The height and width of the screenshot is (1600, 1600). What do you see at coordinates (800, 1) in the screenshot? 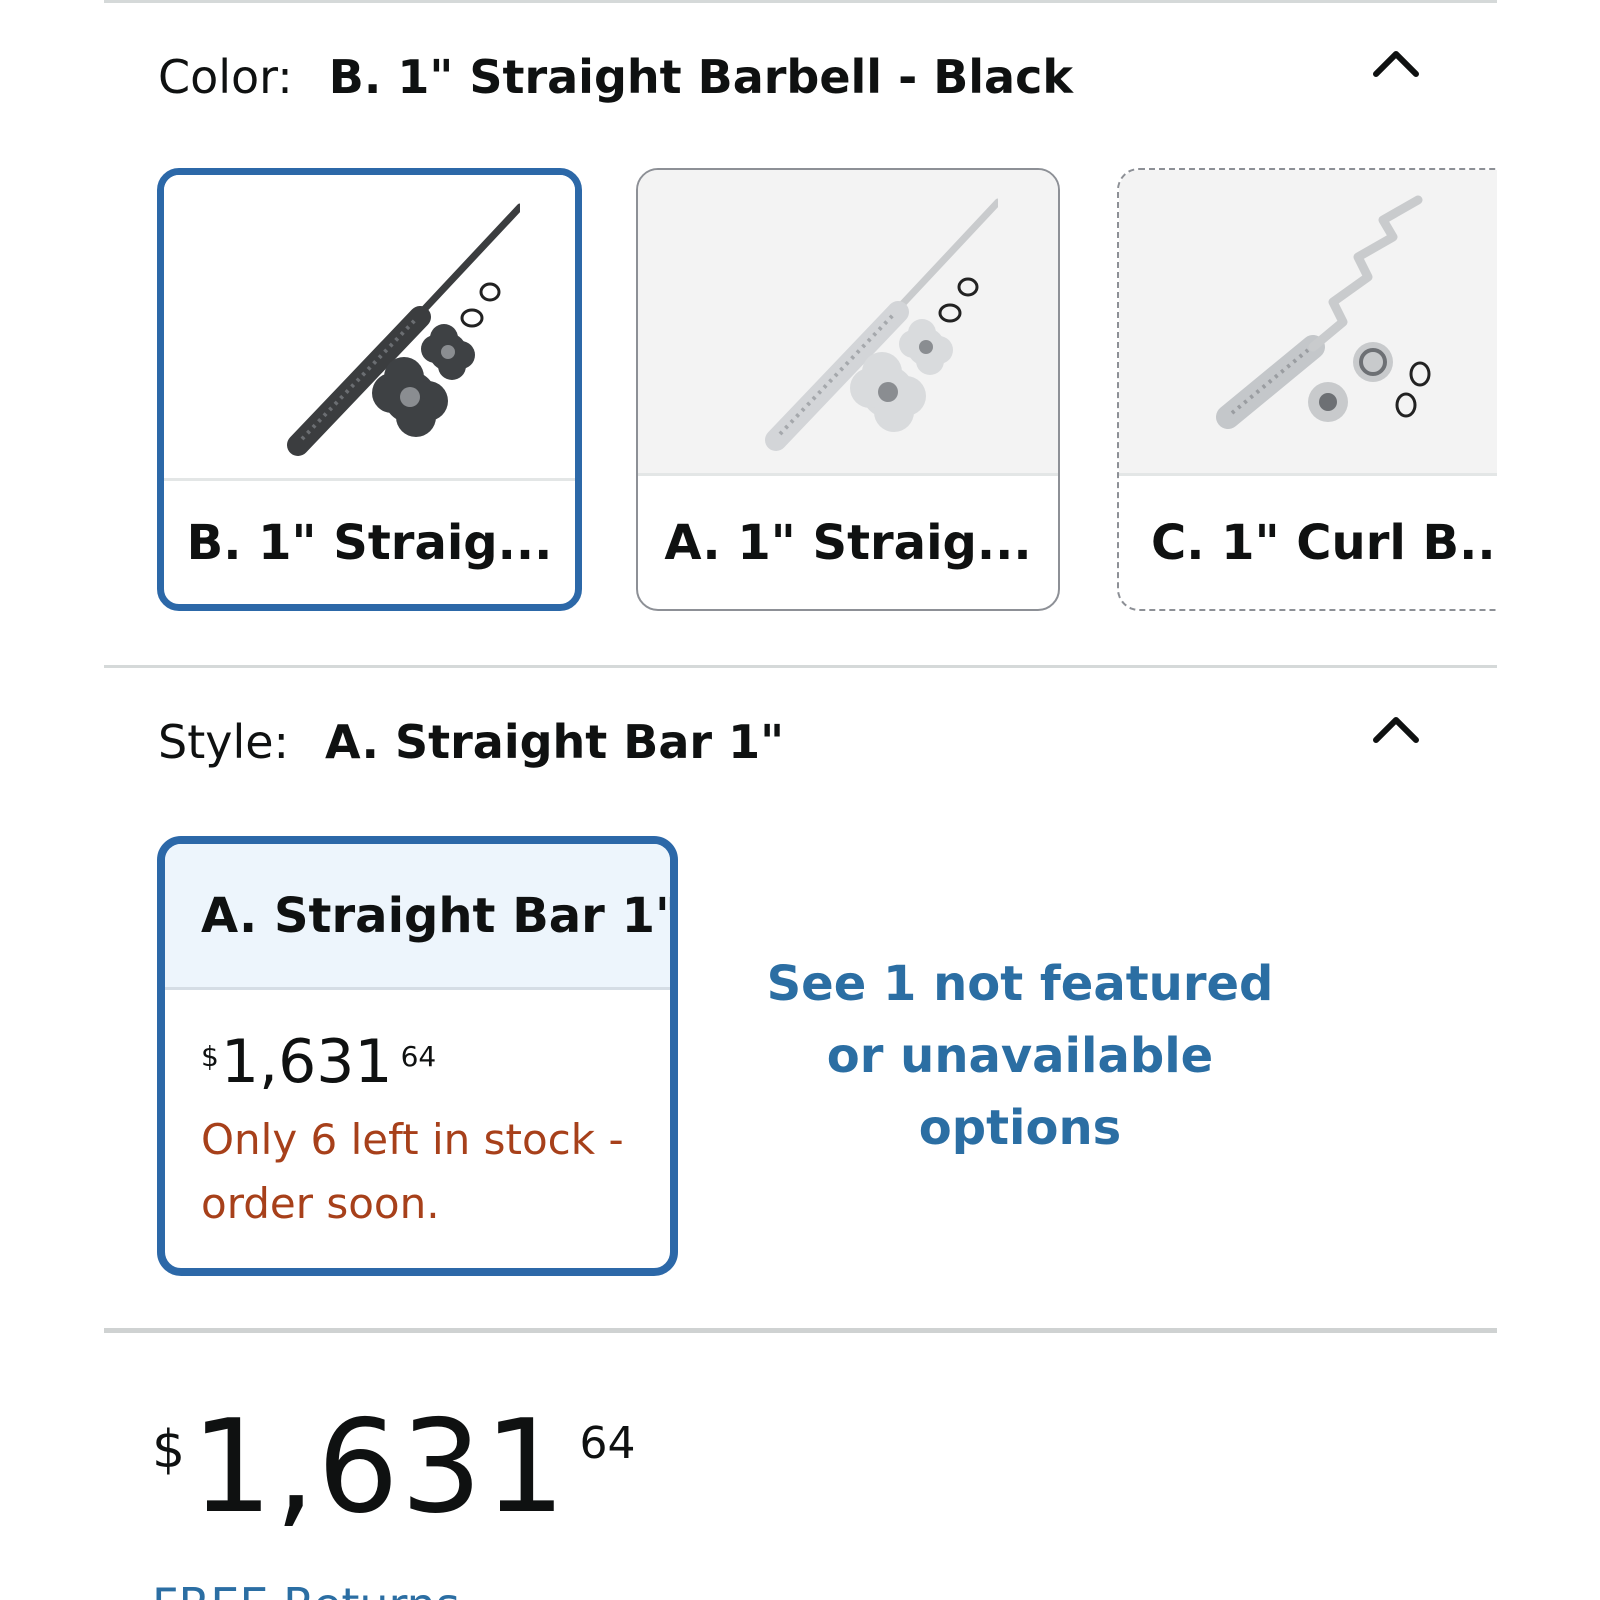
I see `top-divider` at bounding box center [800, 1].